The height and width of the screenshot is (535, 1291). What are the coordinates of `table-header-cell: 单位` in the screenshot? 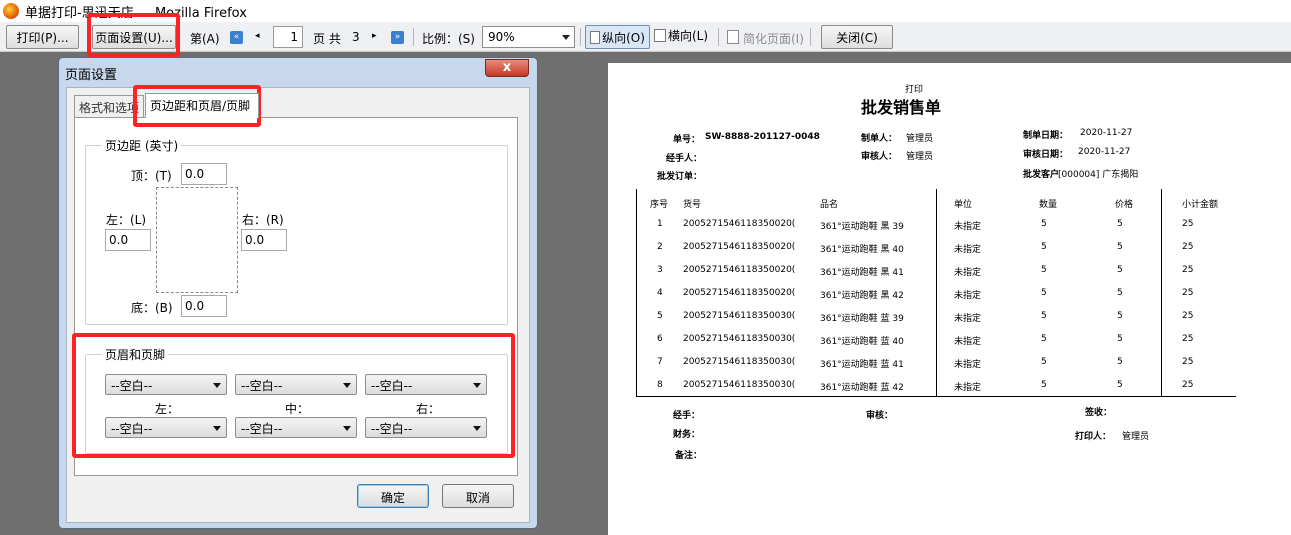 It's located at (963, 205).